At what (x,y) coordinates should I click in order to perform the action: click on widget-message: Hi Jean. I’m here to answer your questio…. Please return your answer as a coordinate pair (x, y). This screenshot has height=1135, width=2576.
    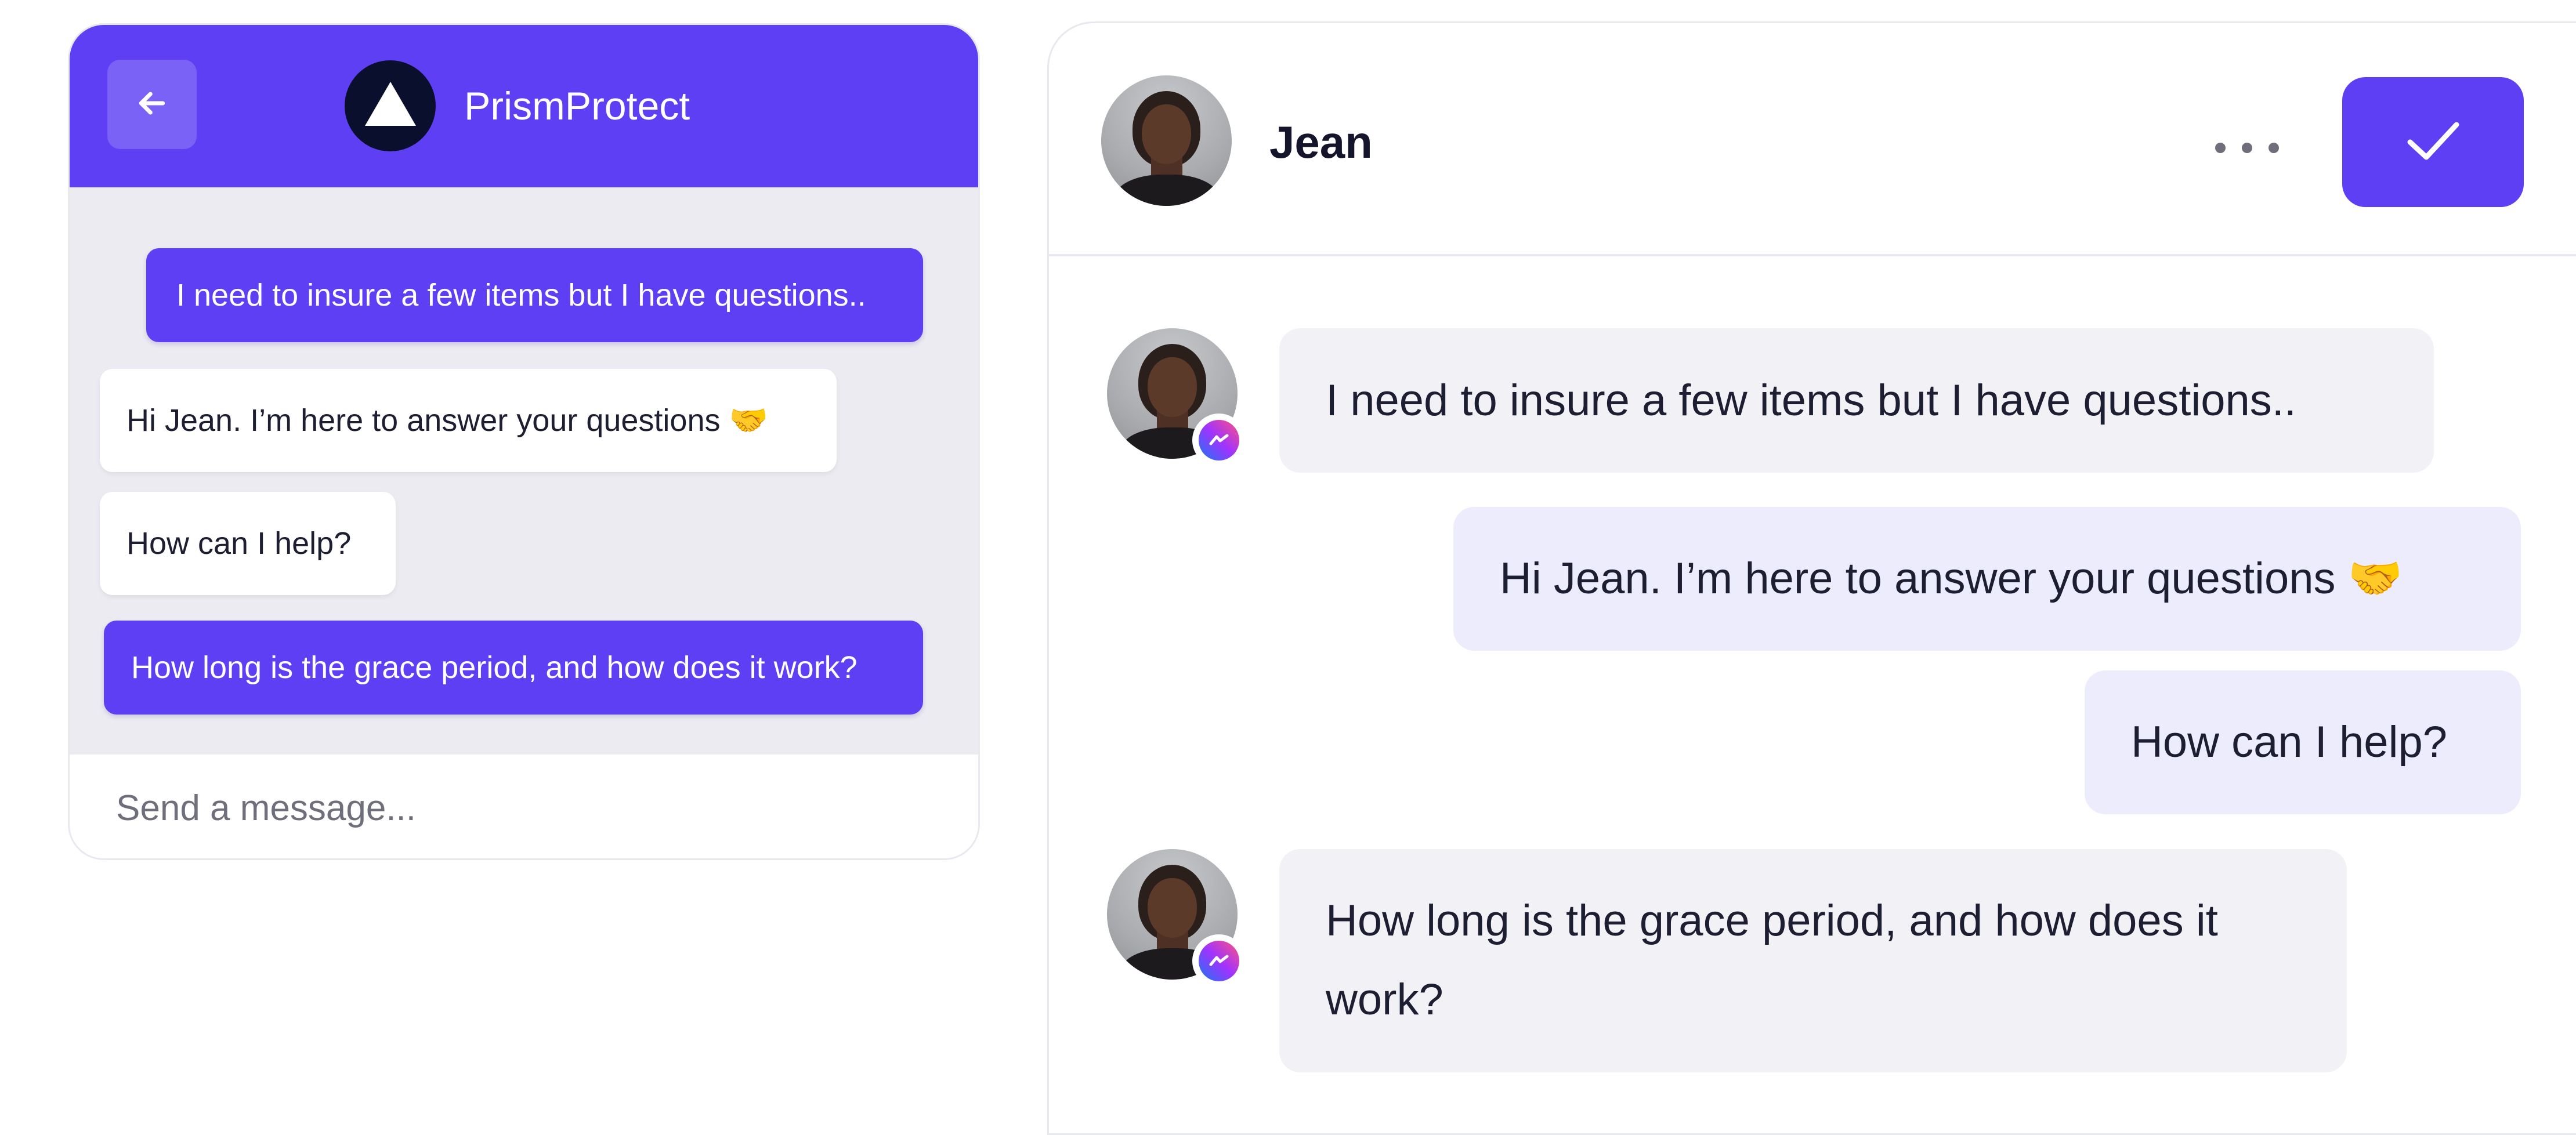
    Looking at the image, I should click on (468, 420).